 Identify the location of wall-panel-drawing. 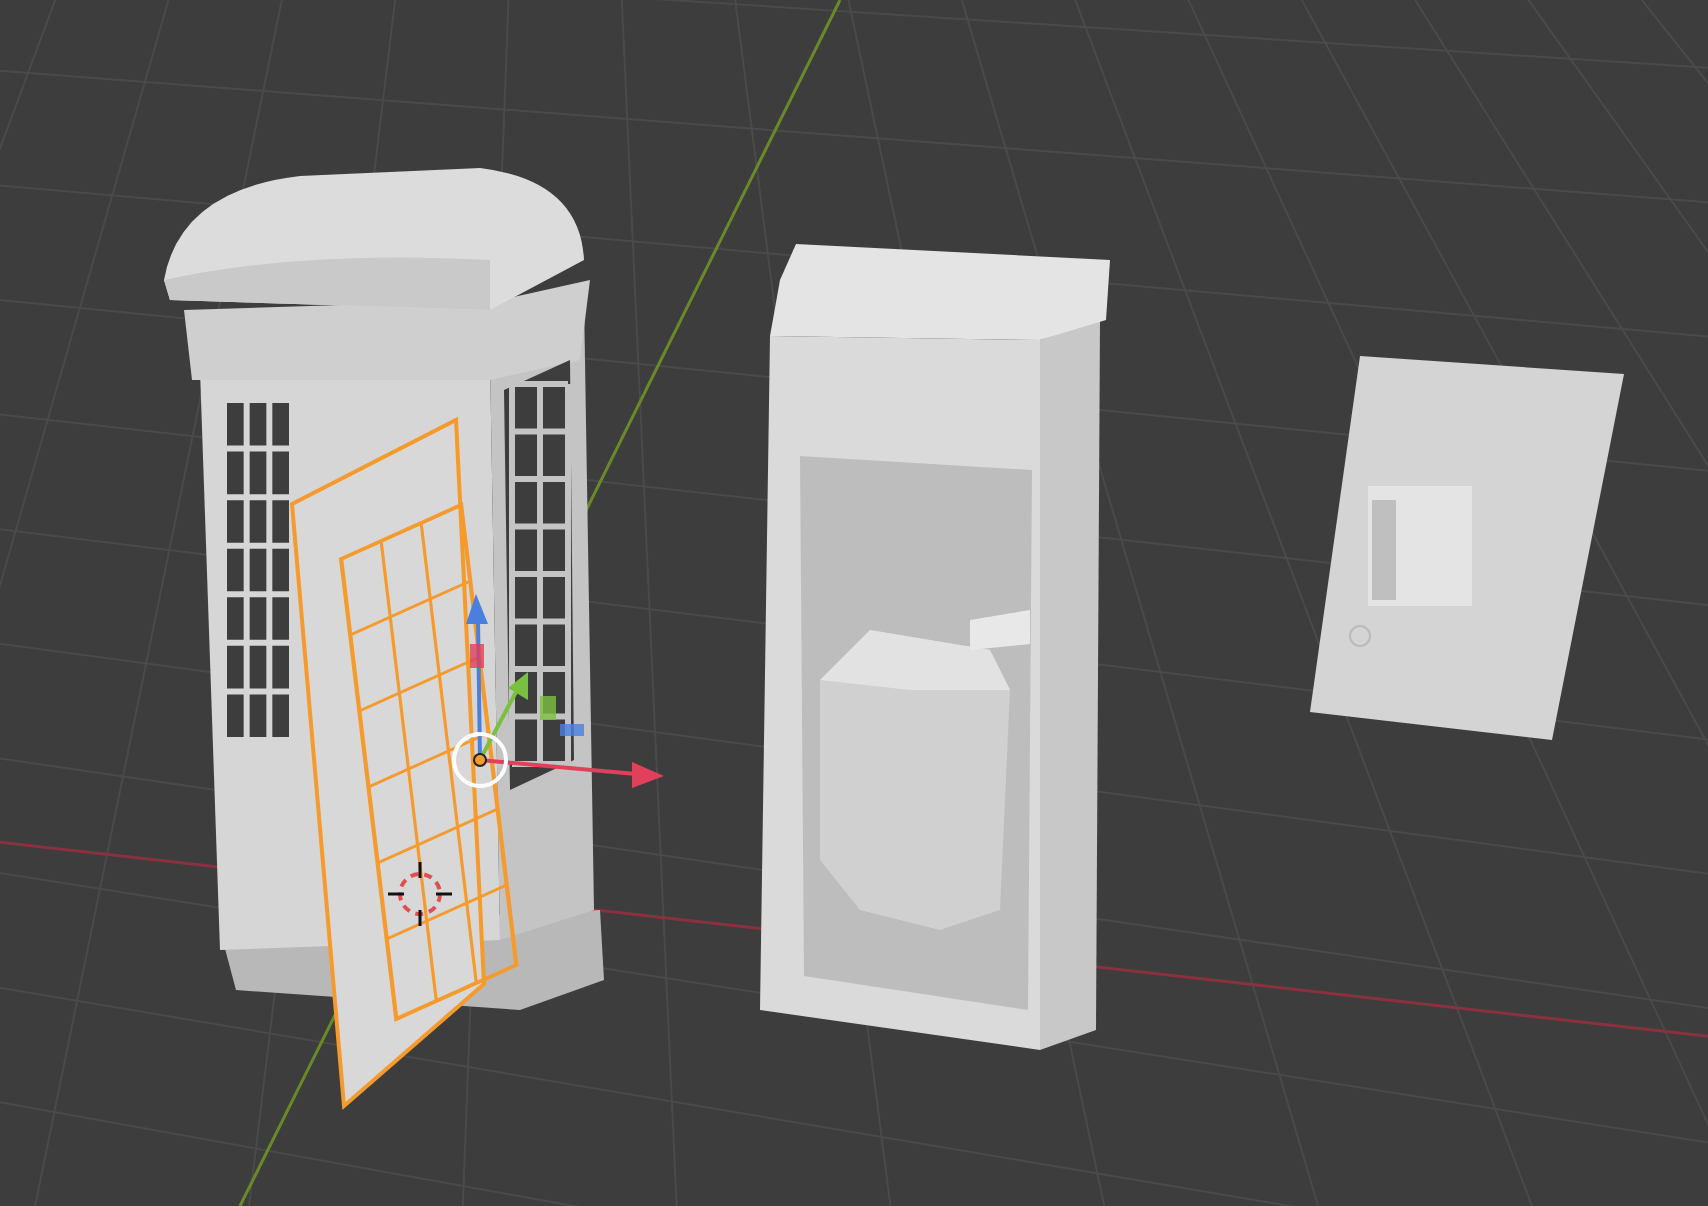
(1467, 548).